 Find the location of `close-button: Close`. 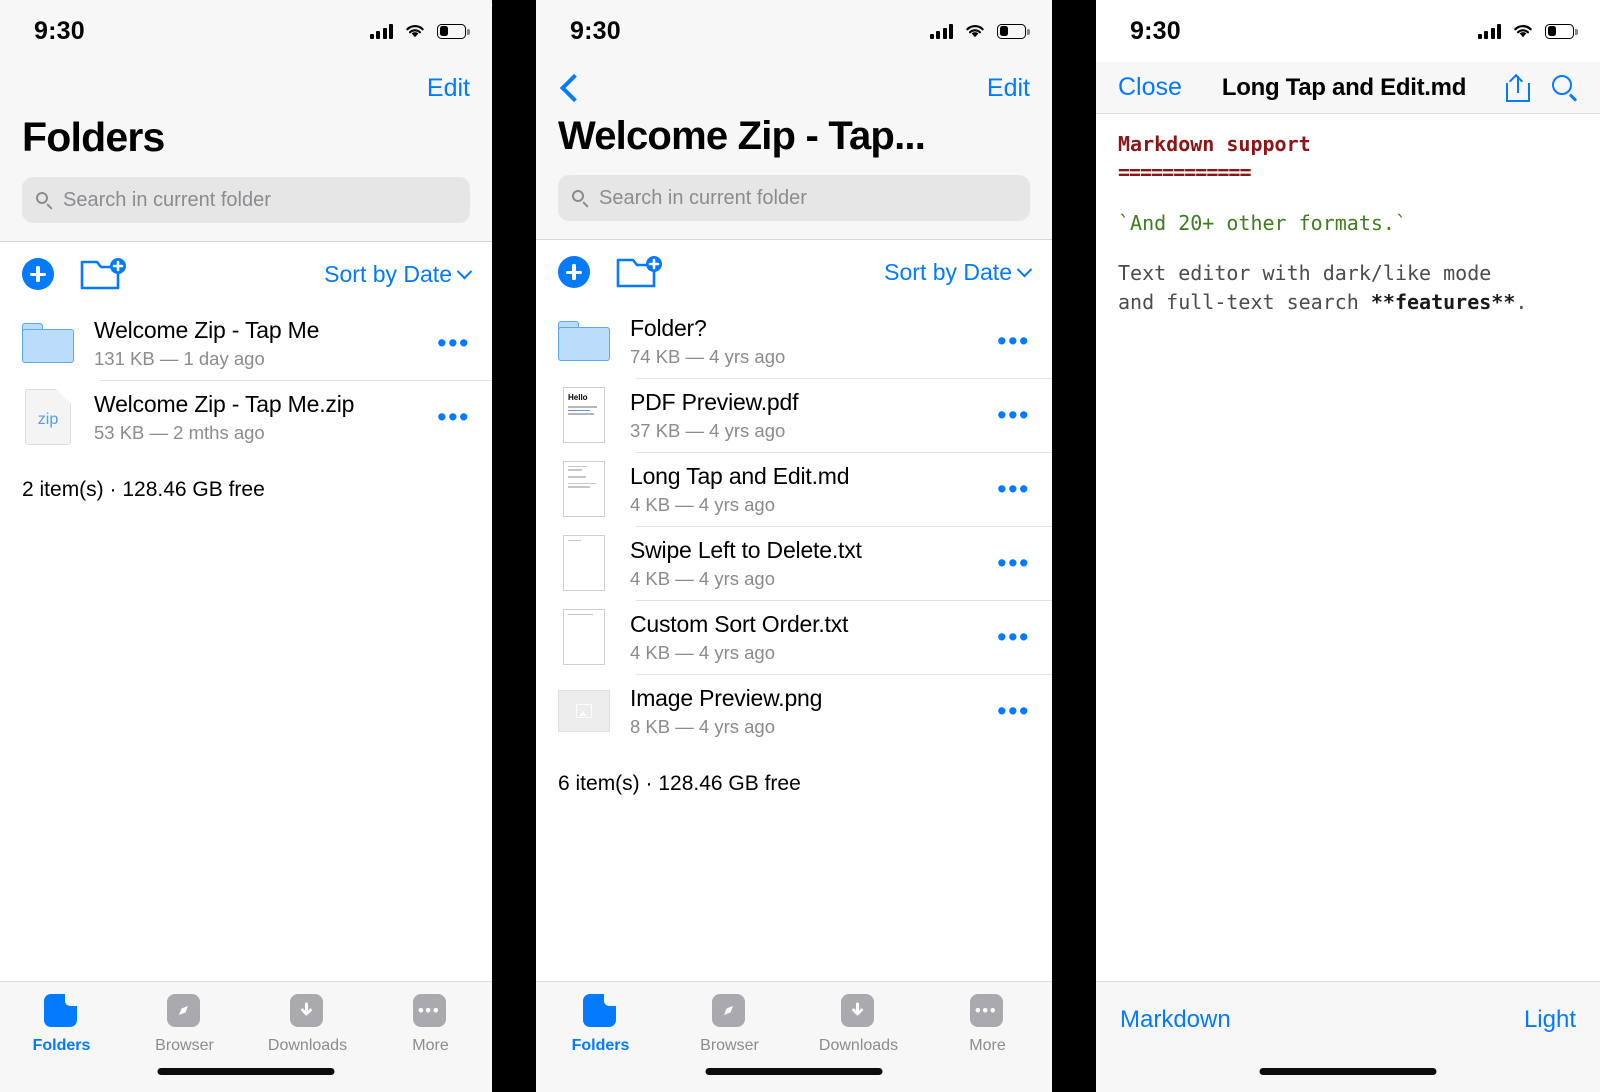

close-button: Close is located at coordinates (1150, 87).